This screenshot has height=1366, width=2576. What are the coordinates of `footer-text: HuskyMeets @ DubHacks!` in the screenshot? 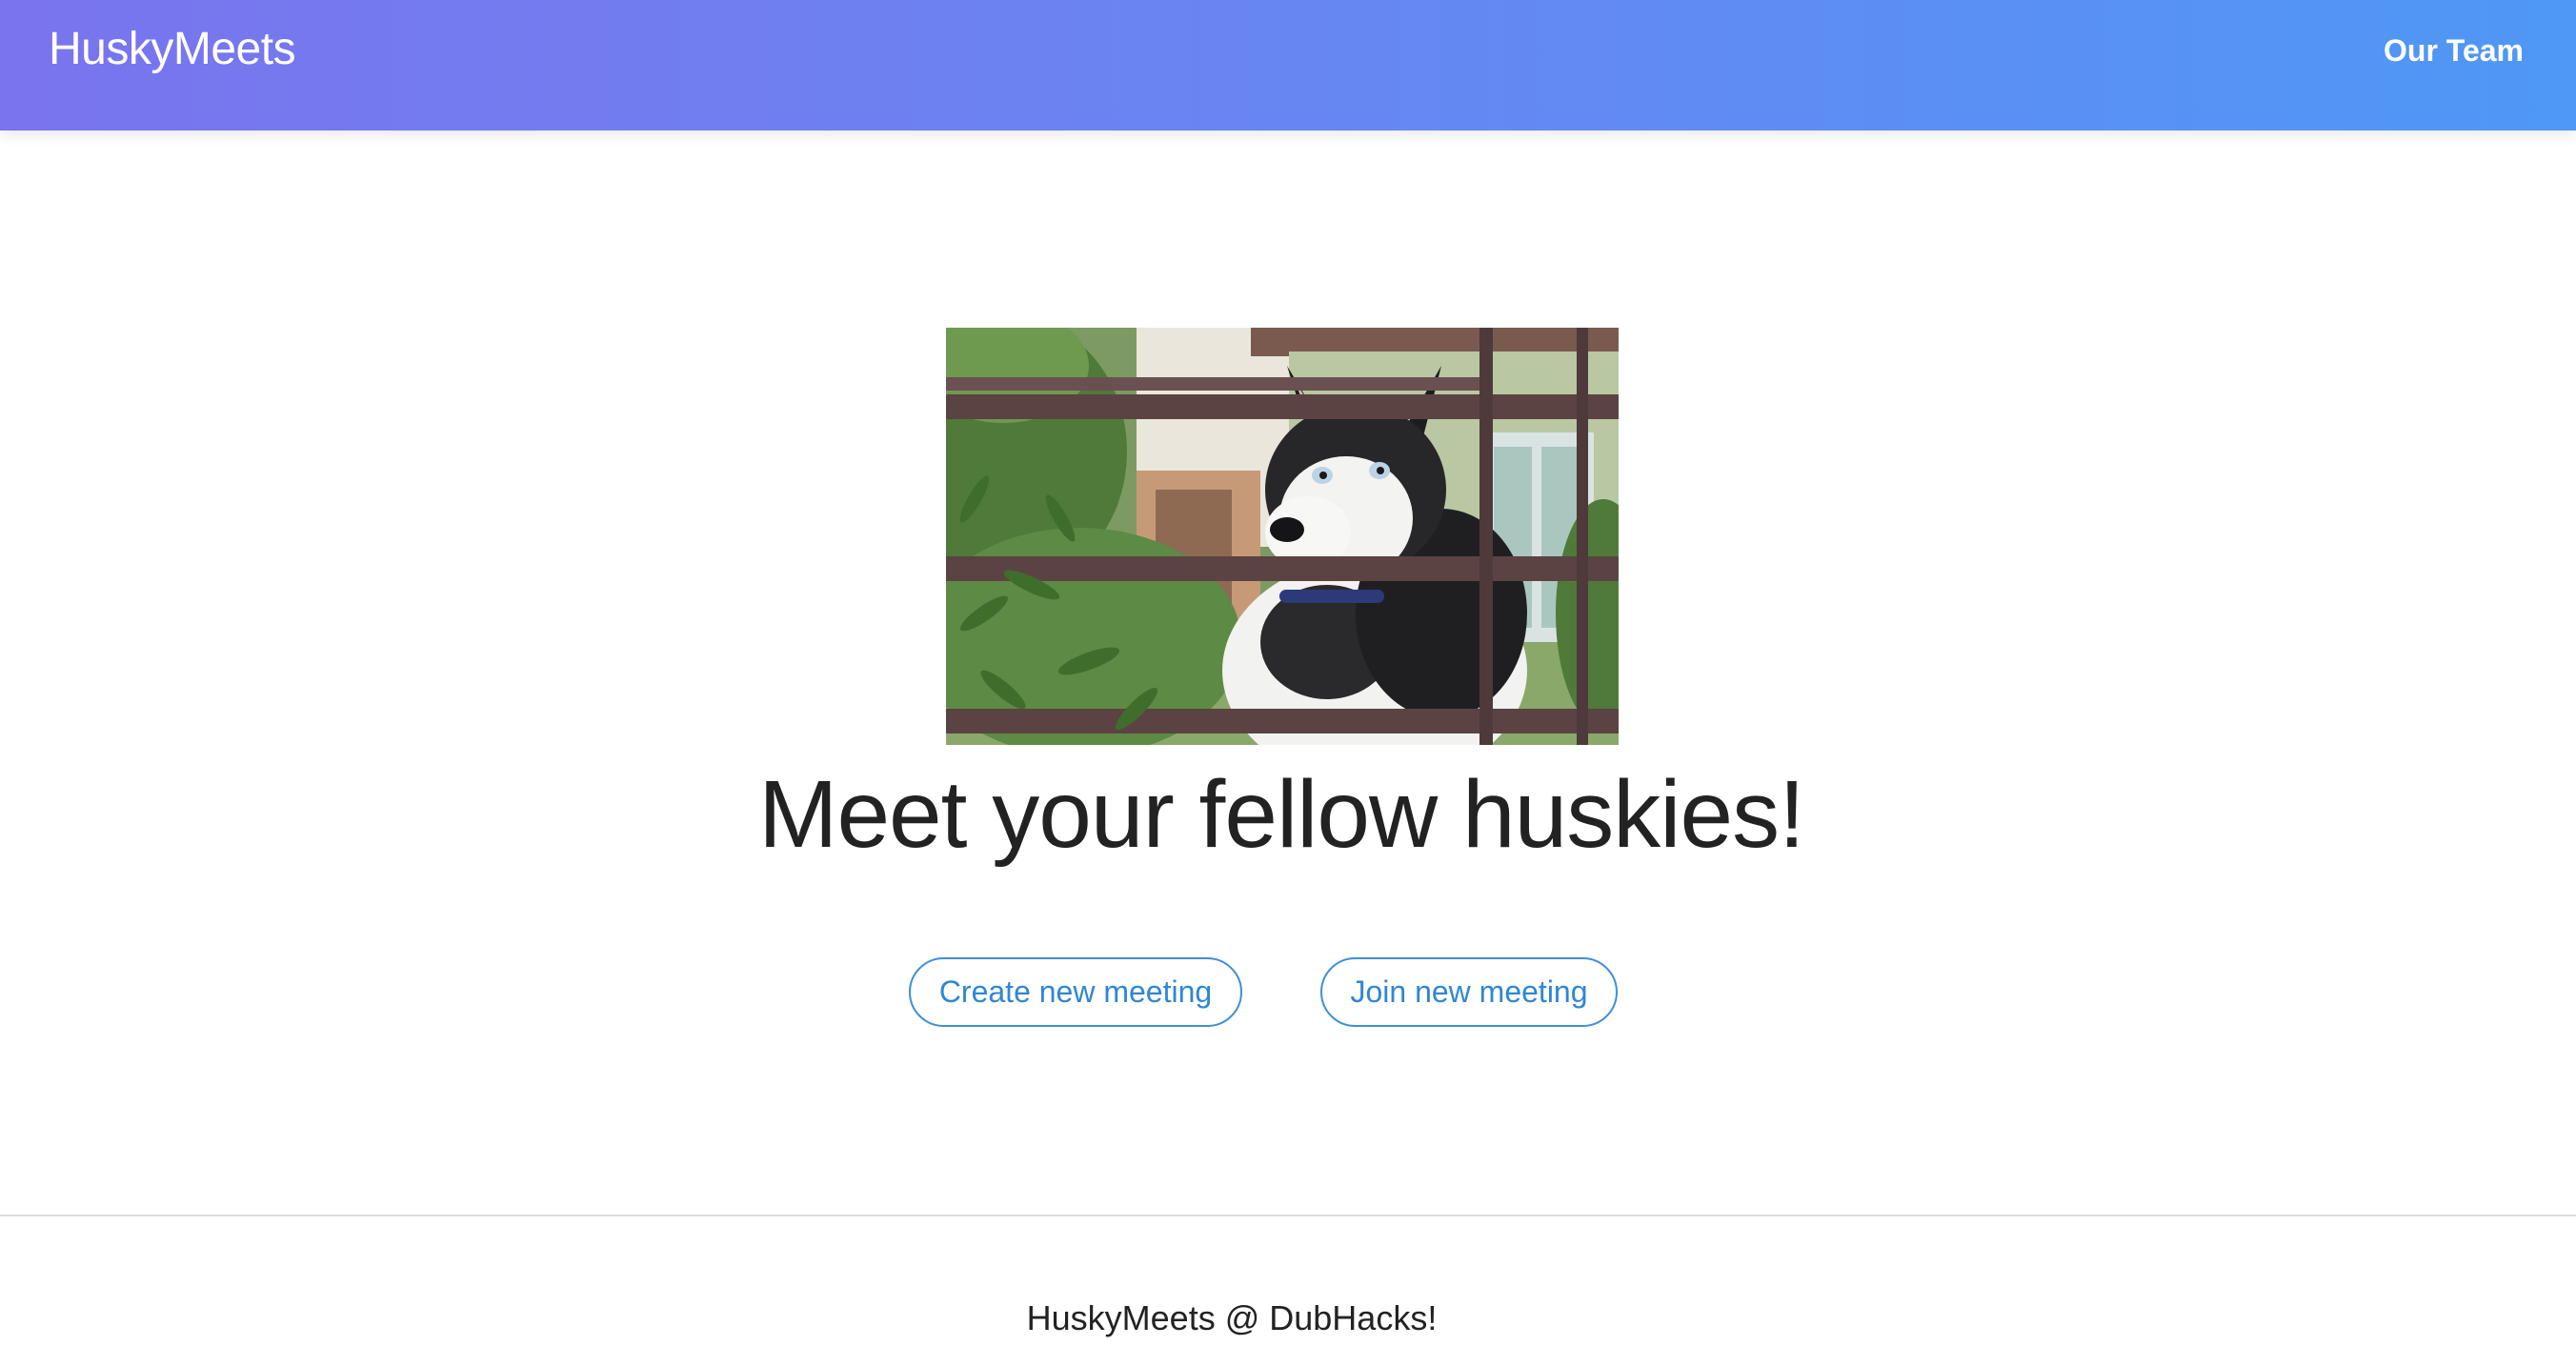 It's located at (1232, 1317).